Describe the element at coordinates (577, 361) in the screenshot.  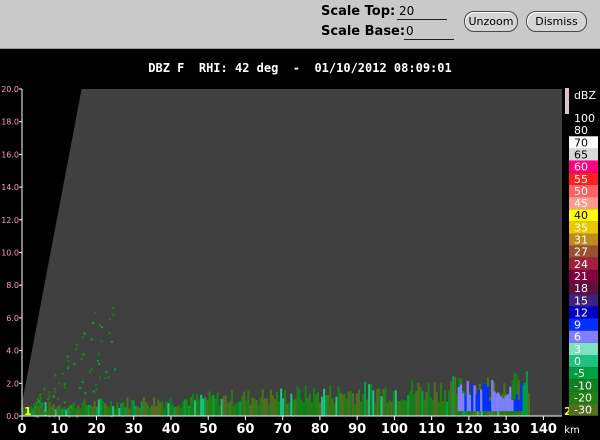
I see `colorbar-label: 0` at that location.